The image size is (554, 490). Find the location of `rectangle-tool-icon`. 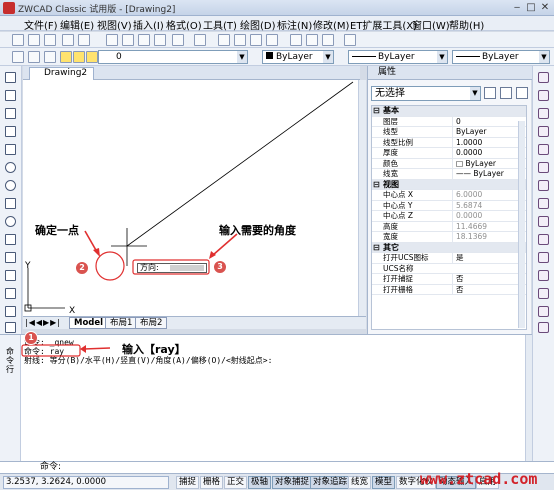

rectangle-tool-icon is located at coordinates (10, 149).